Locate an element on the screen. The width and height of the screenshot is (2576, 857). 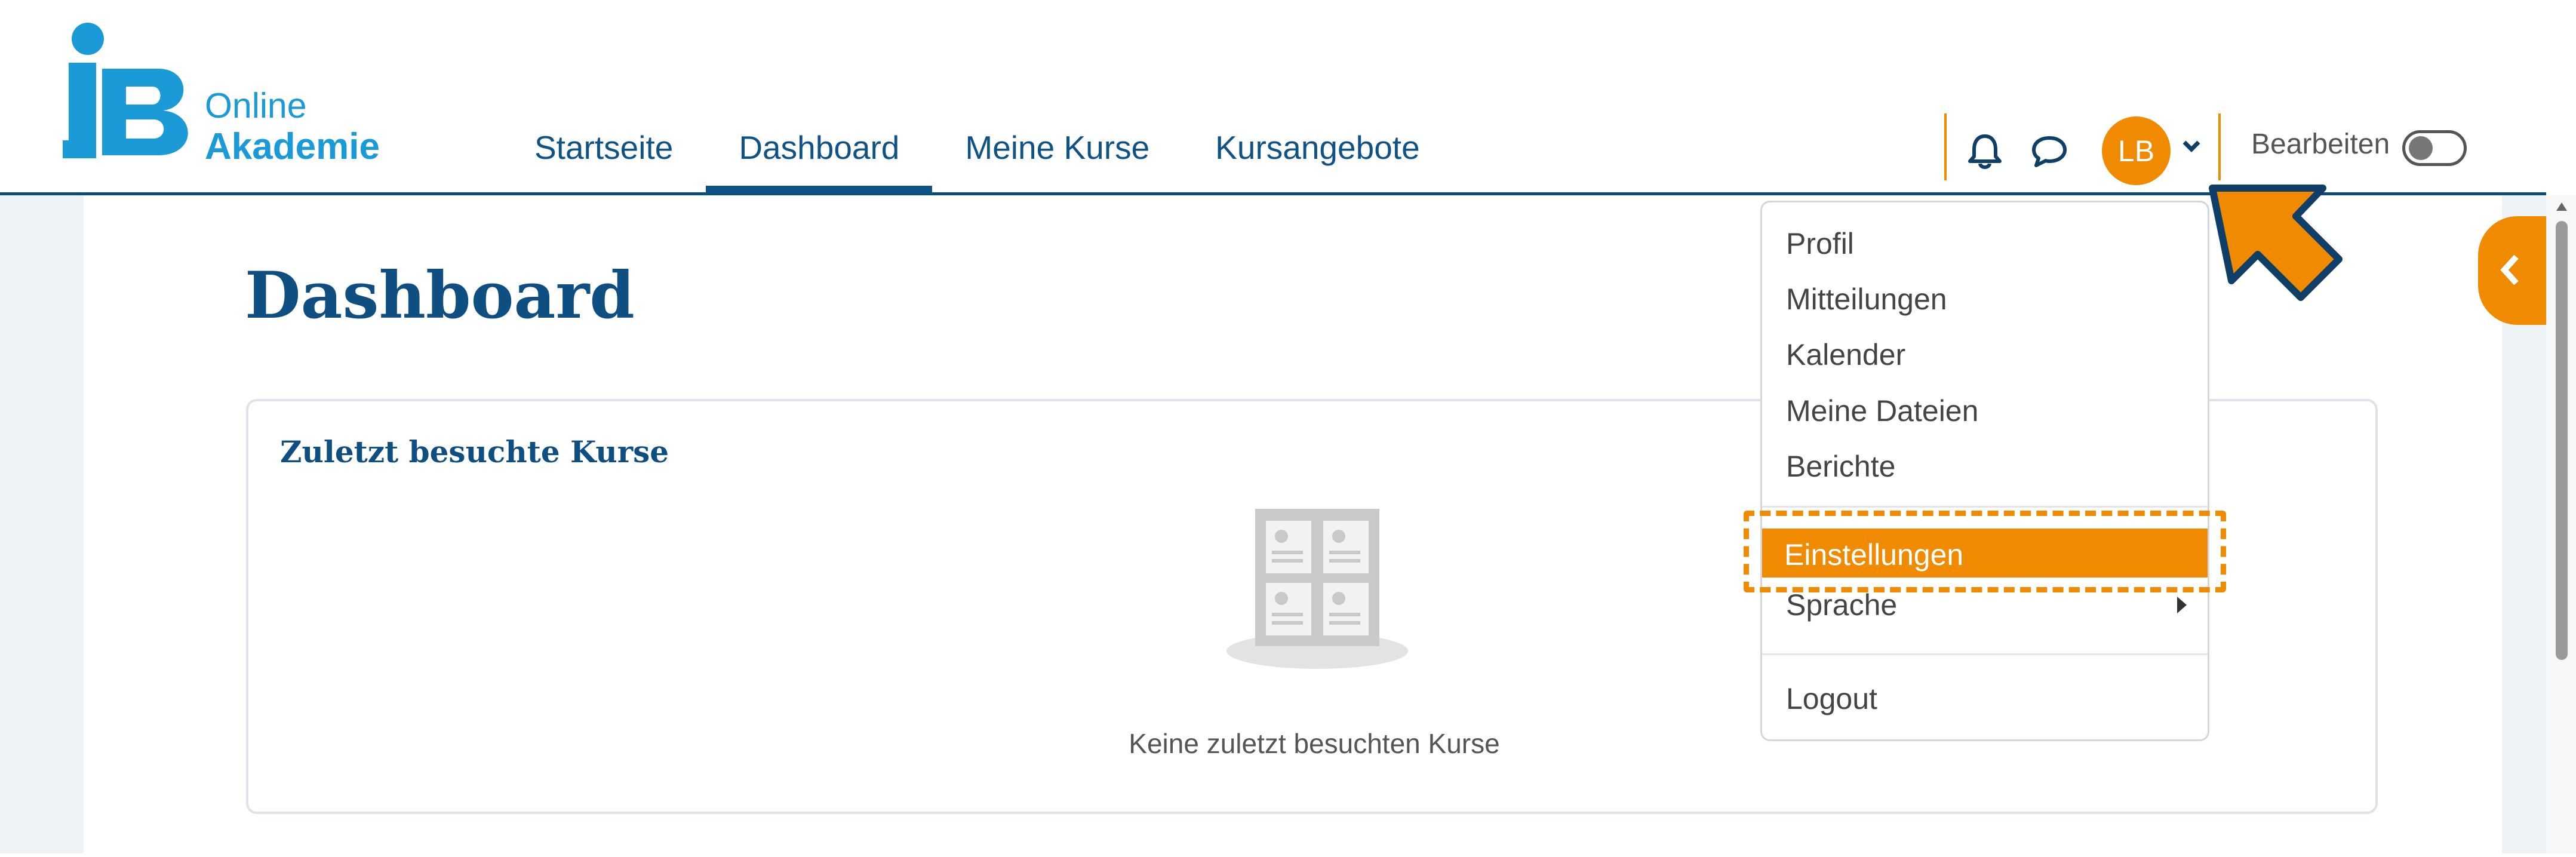
card-title: Zuletzt besuchte Kurse is located at coordinates (474, 451).